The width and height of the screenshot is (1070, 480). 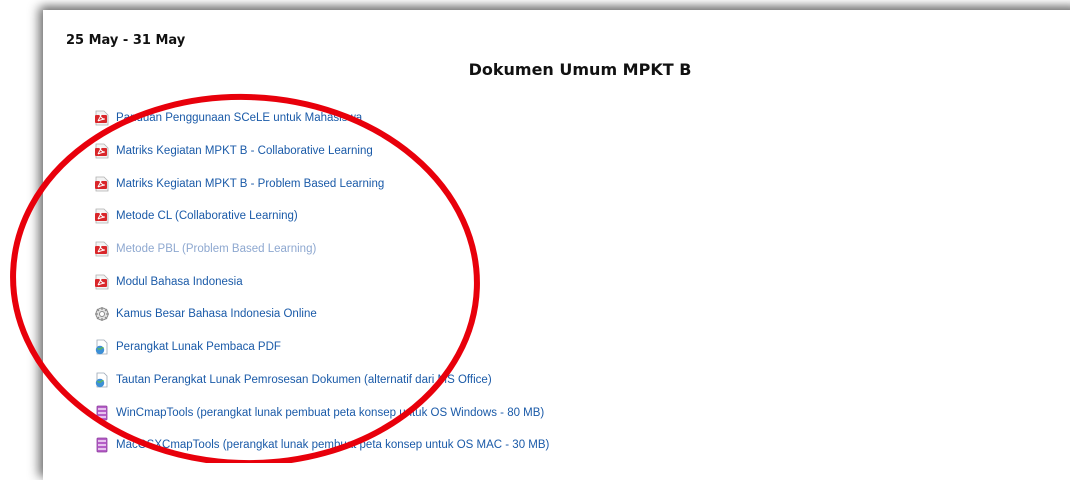 What do you see at coordinates (179, 282) in the screenshot?
I see `resource-link: Modul Bahasa Indonesia` at bounding box center [179, 282].